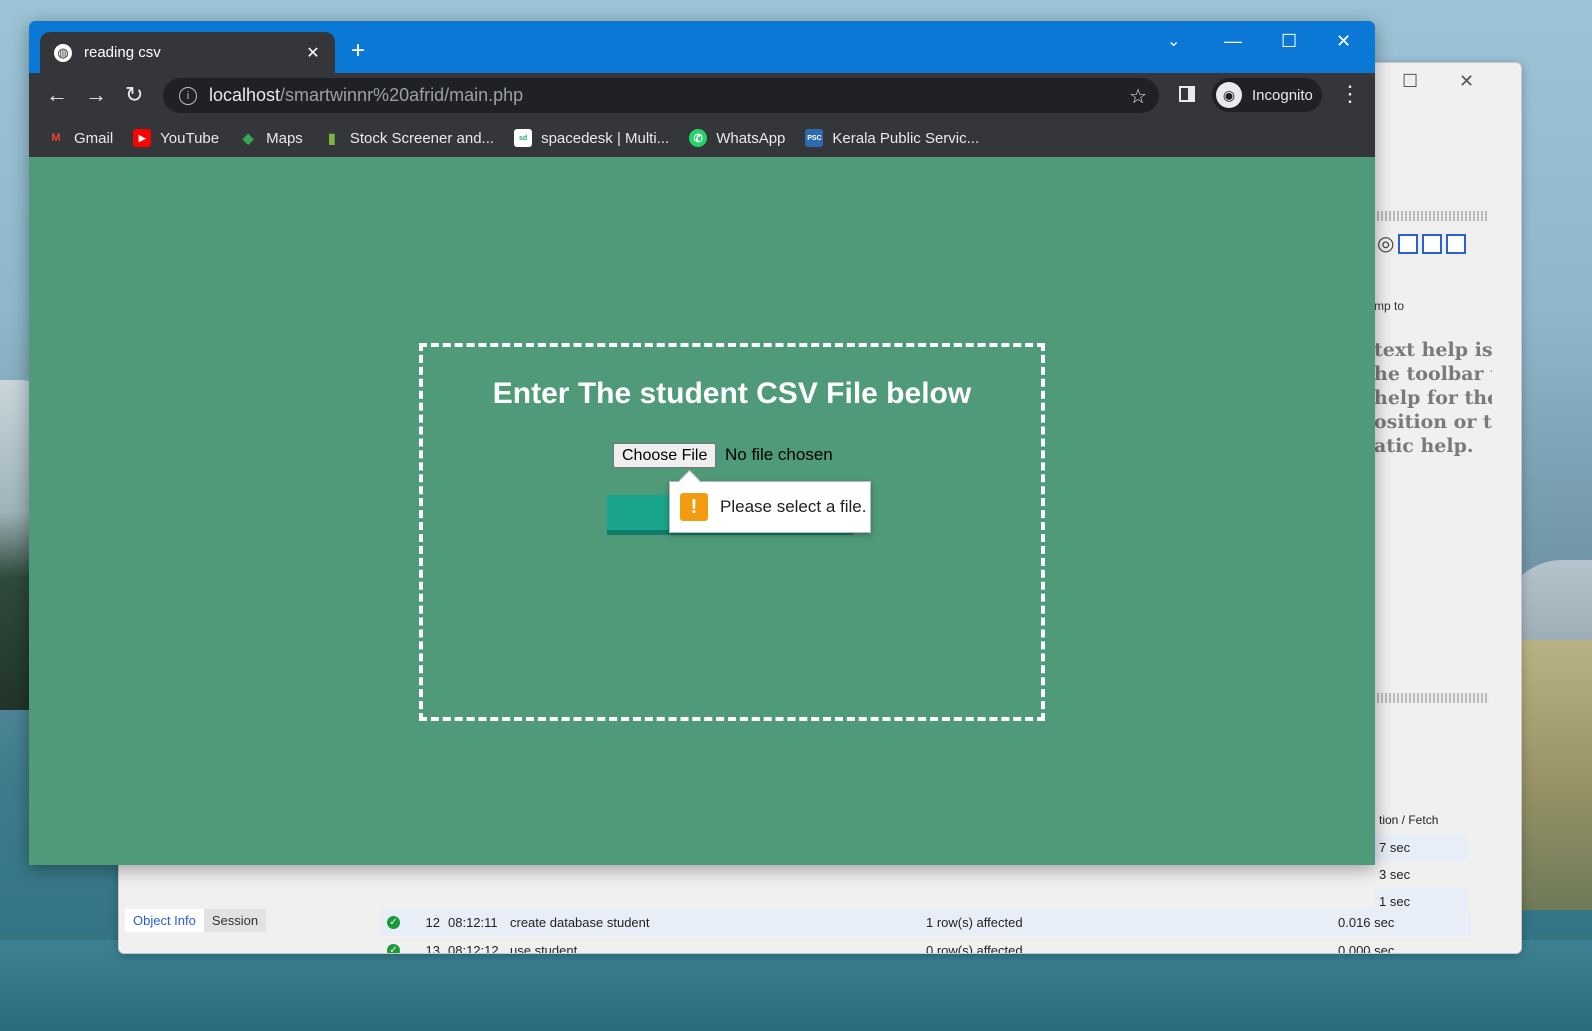 The image size is (1592, 1031). Describe the element at coordinates (96, 95) in the screenshot. I see `forward-icon: →` at that location.